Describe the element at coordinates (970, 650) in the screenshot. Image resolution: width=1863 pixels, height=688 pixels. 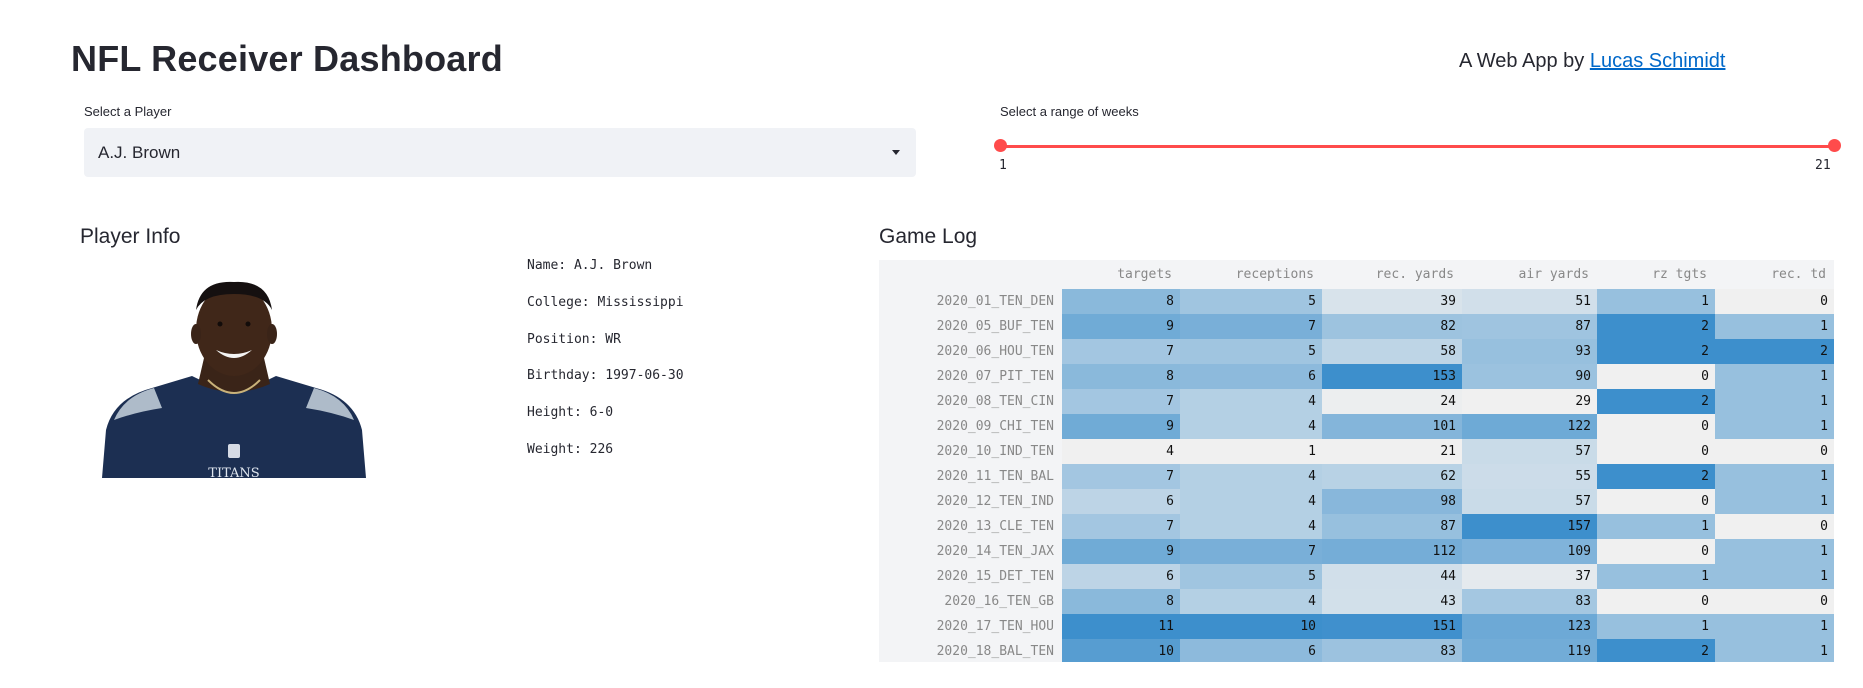
I see `row-index: 2020_18_BAL_TEN` at that location.